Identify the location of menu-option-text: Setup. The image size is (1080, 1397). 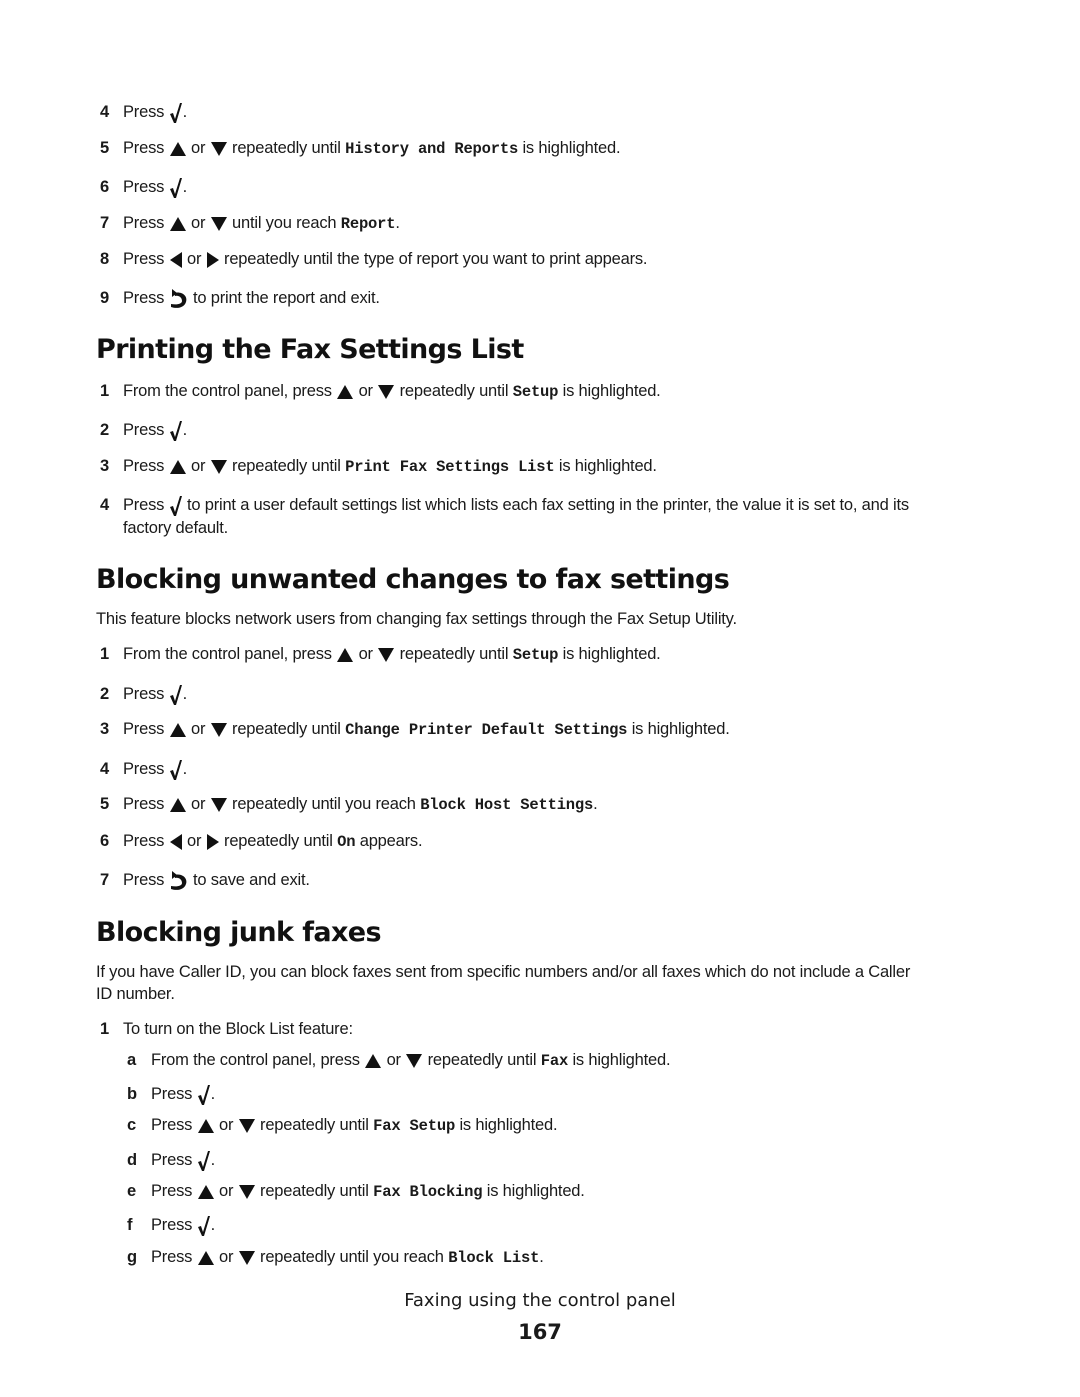
(535, 655).